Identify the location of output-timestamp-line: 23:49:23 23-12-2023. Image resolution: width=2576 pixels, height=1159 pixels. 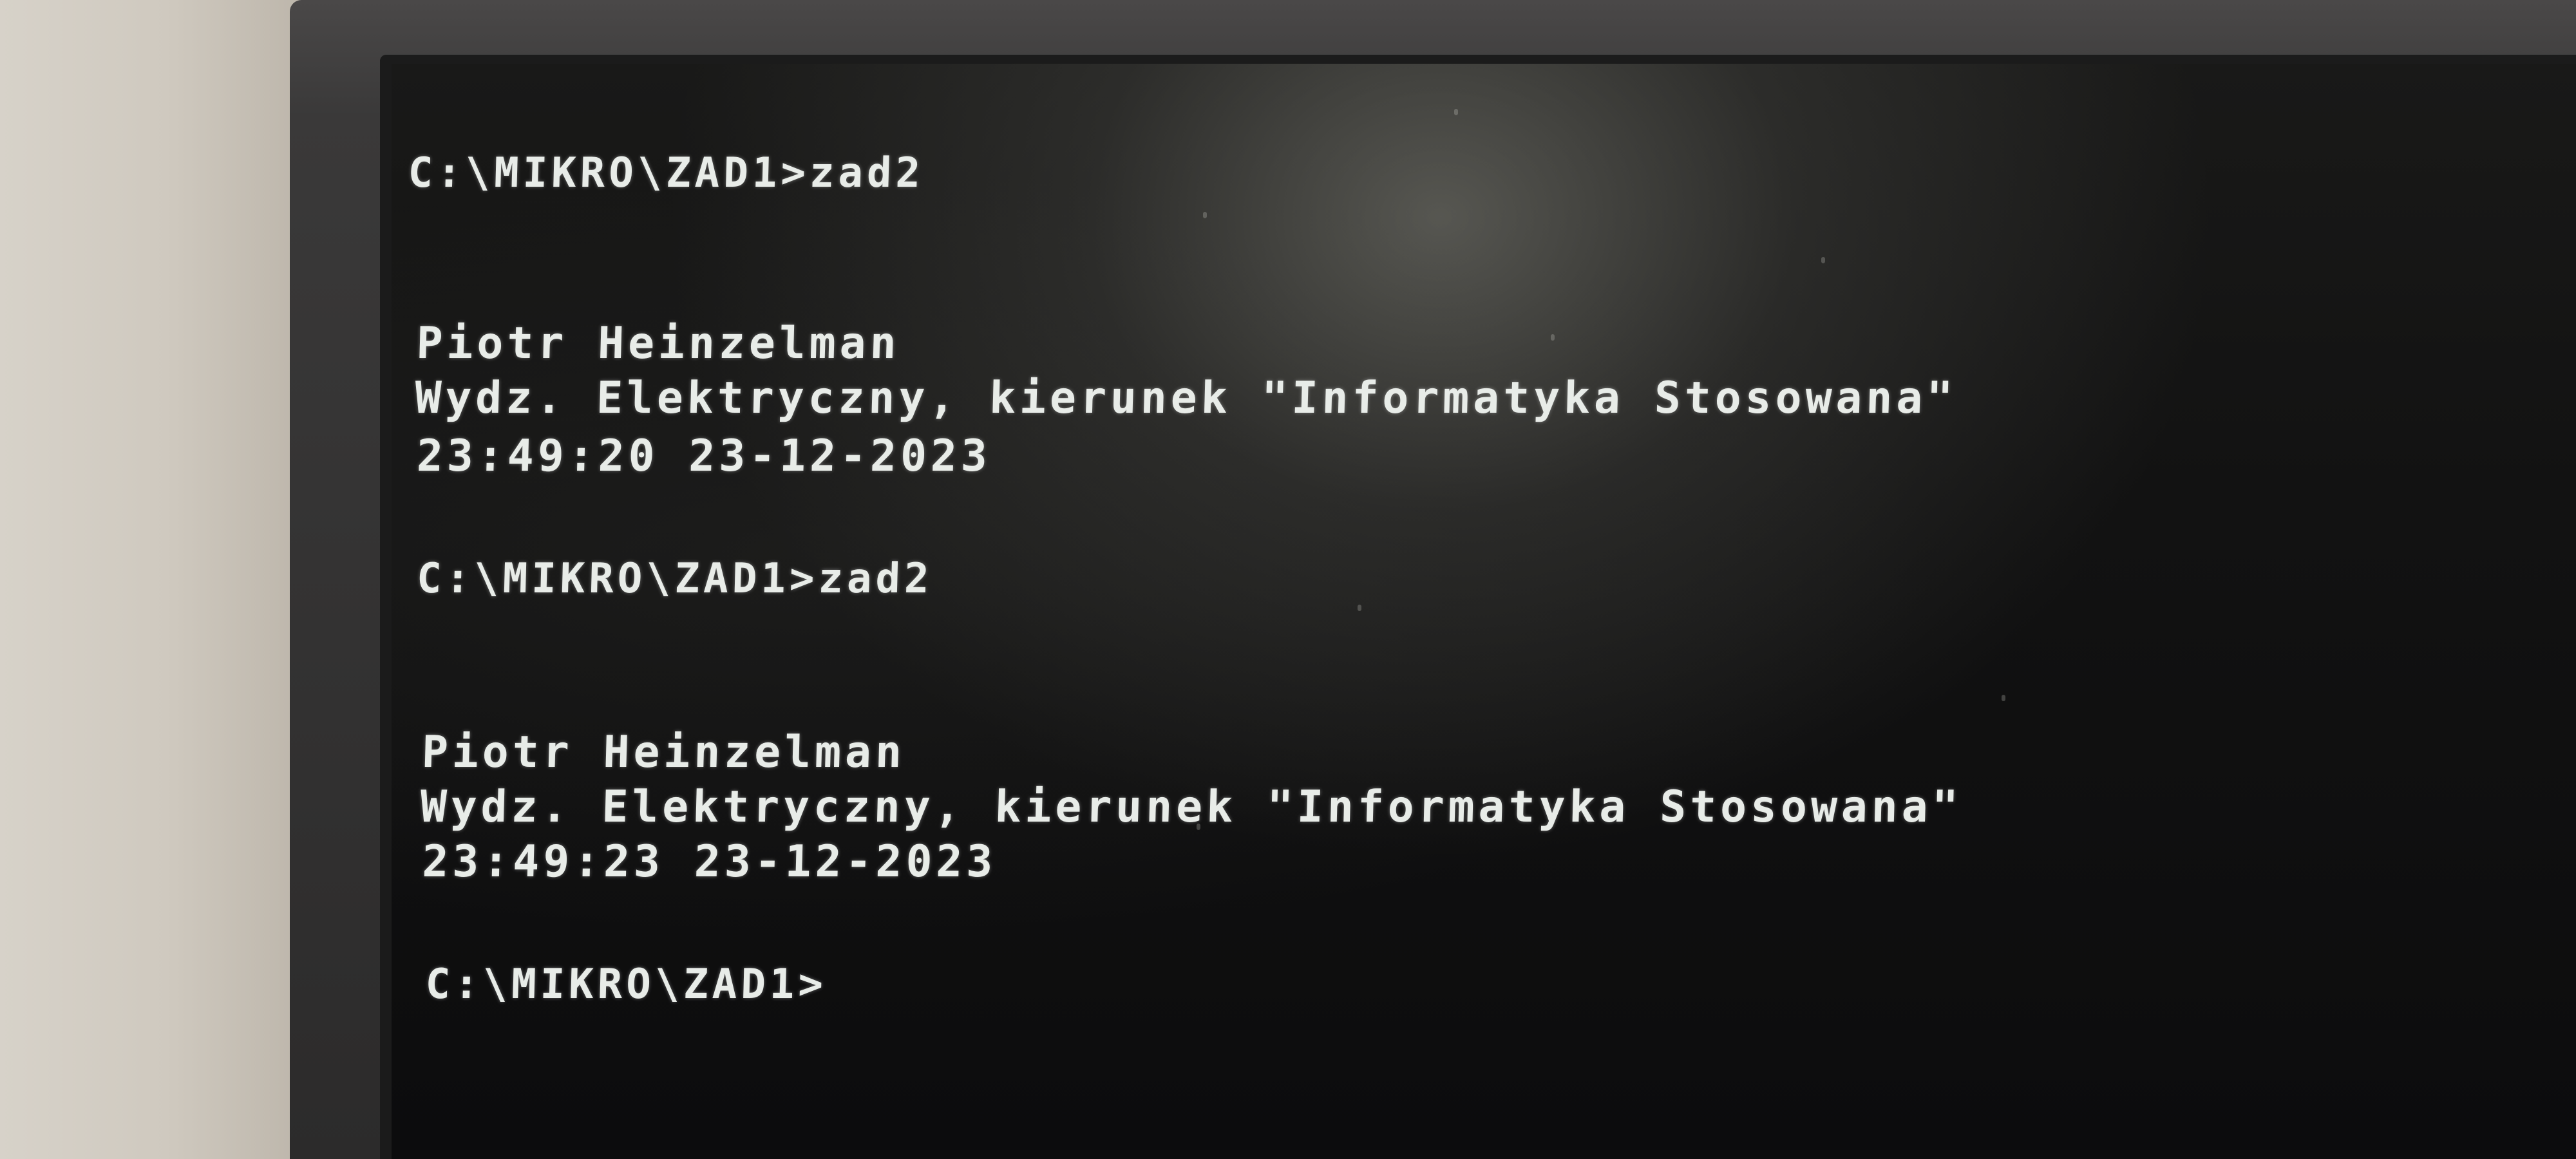
(710, 861).